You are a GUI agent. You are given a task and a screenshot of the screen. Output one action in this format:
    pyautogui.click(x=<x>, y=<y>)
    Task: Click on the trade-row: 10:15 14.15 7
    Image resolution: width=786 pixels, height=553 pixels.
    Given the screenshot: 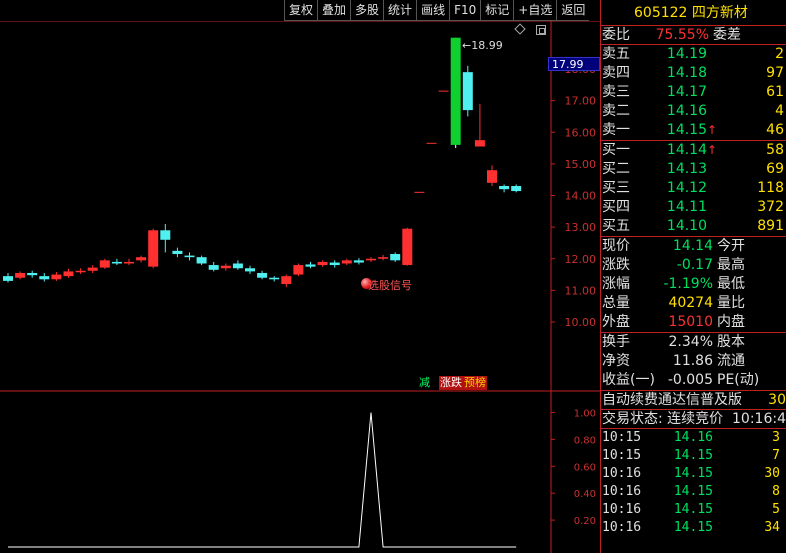 What is the action you would take?
    pyautogui.click(x=693, y=456)
    